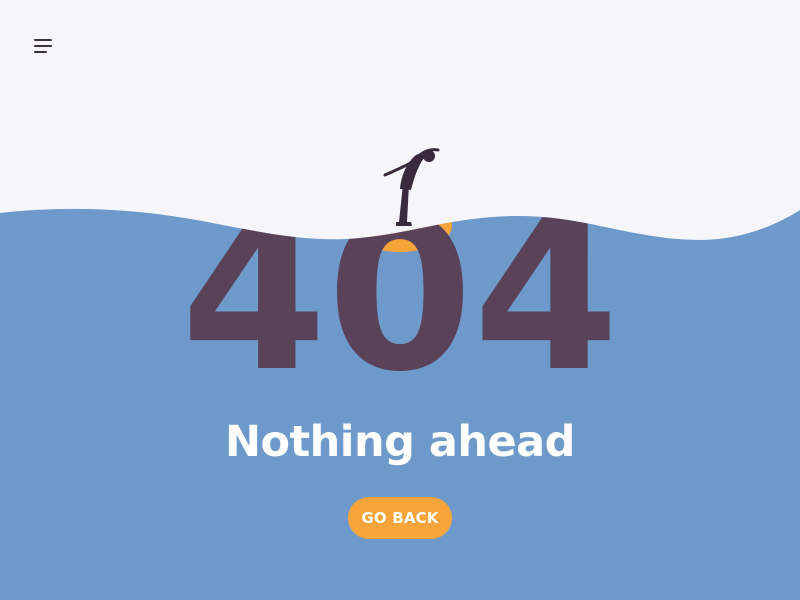 This screenshot has width=800, height=600. I want to click on menu-bar-middle, so click(43, 46).